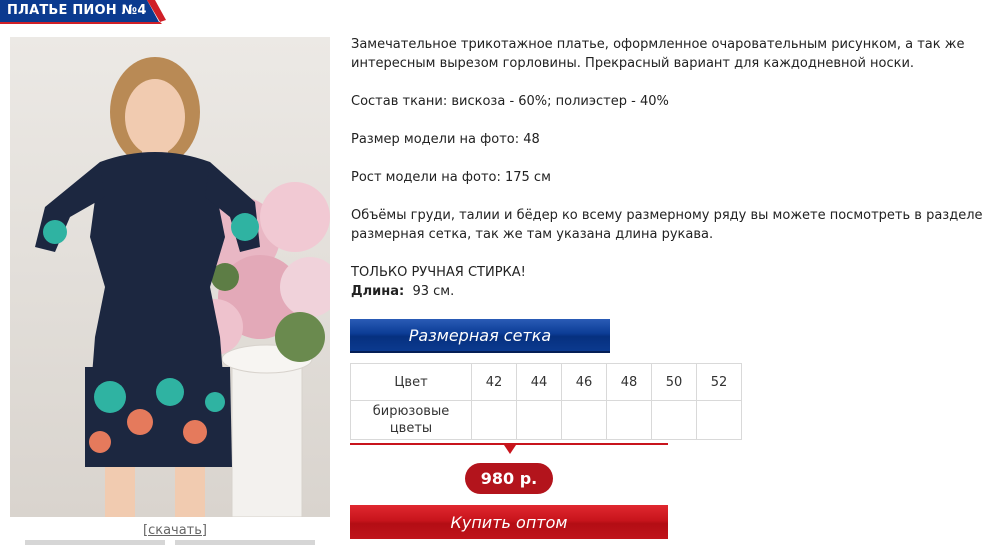 Image resolution: width=1007 pixels, height=545 pixels. I want to click on size-header-50: 50, so click(674, 382).